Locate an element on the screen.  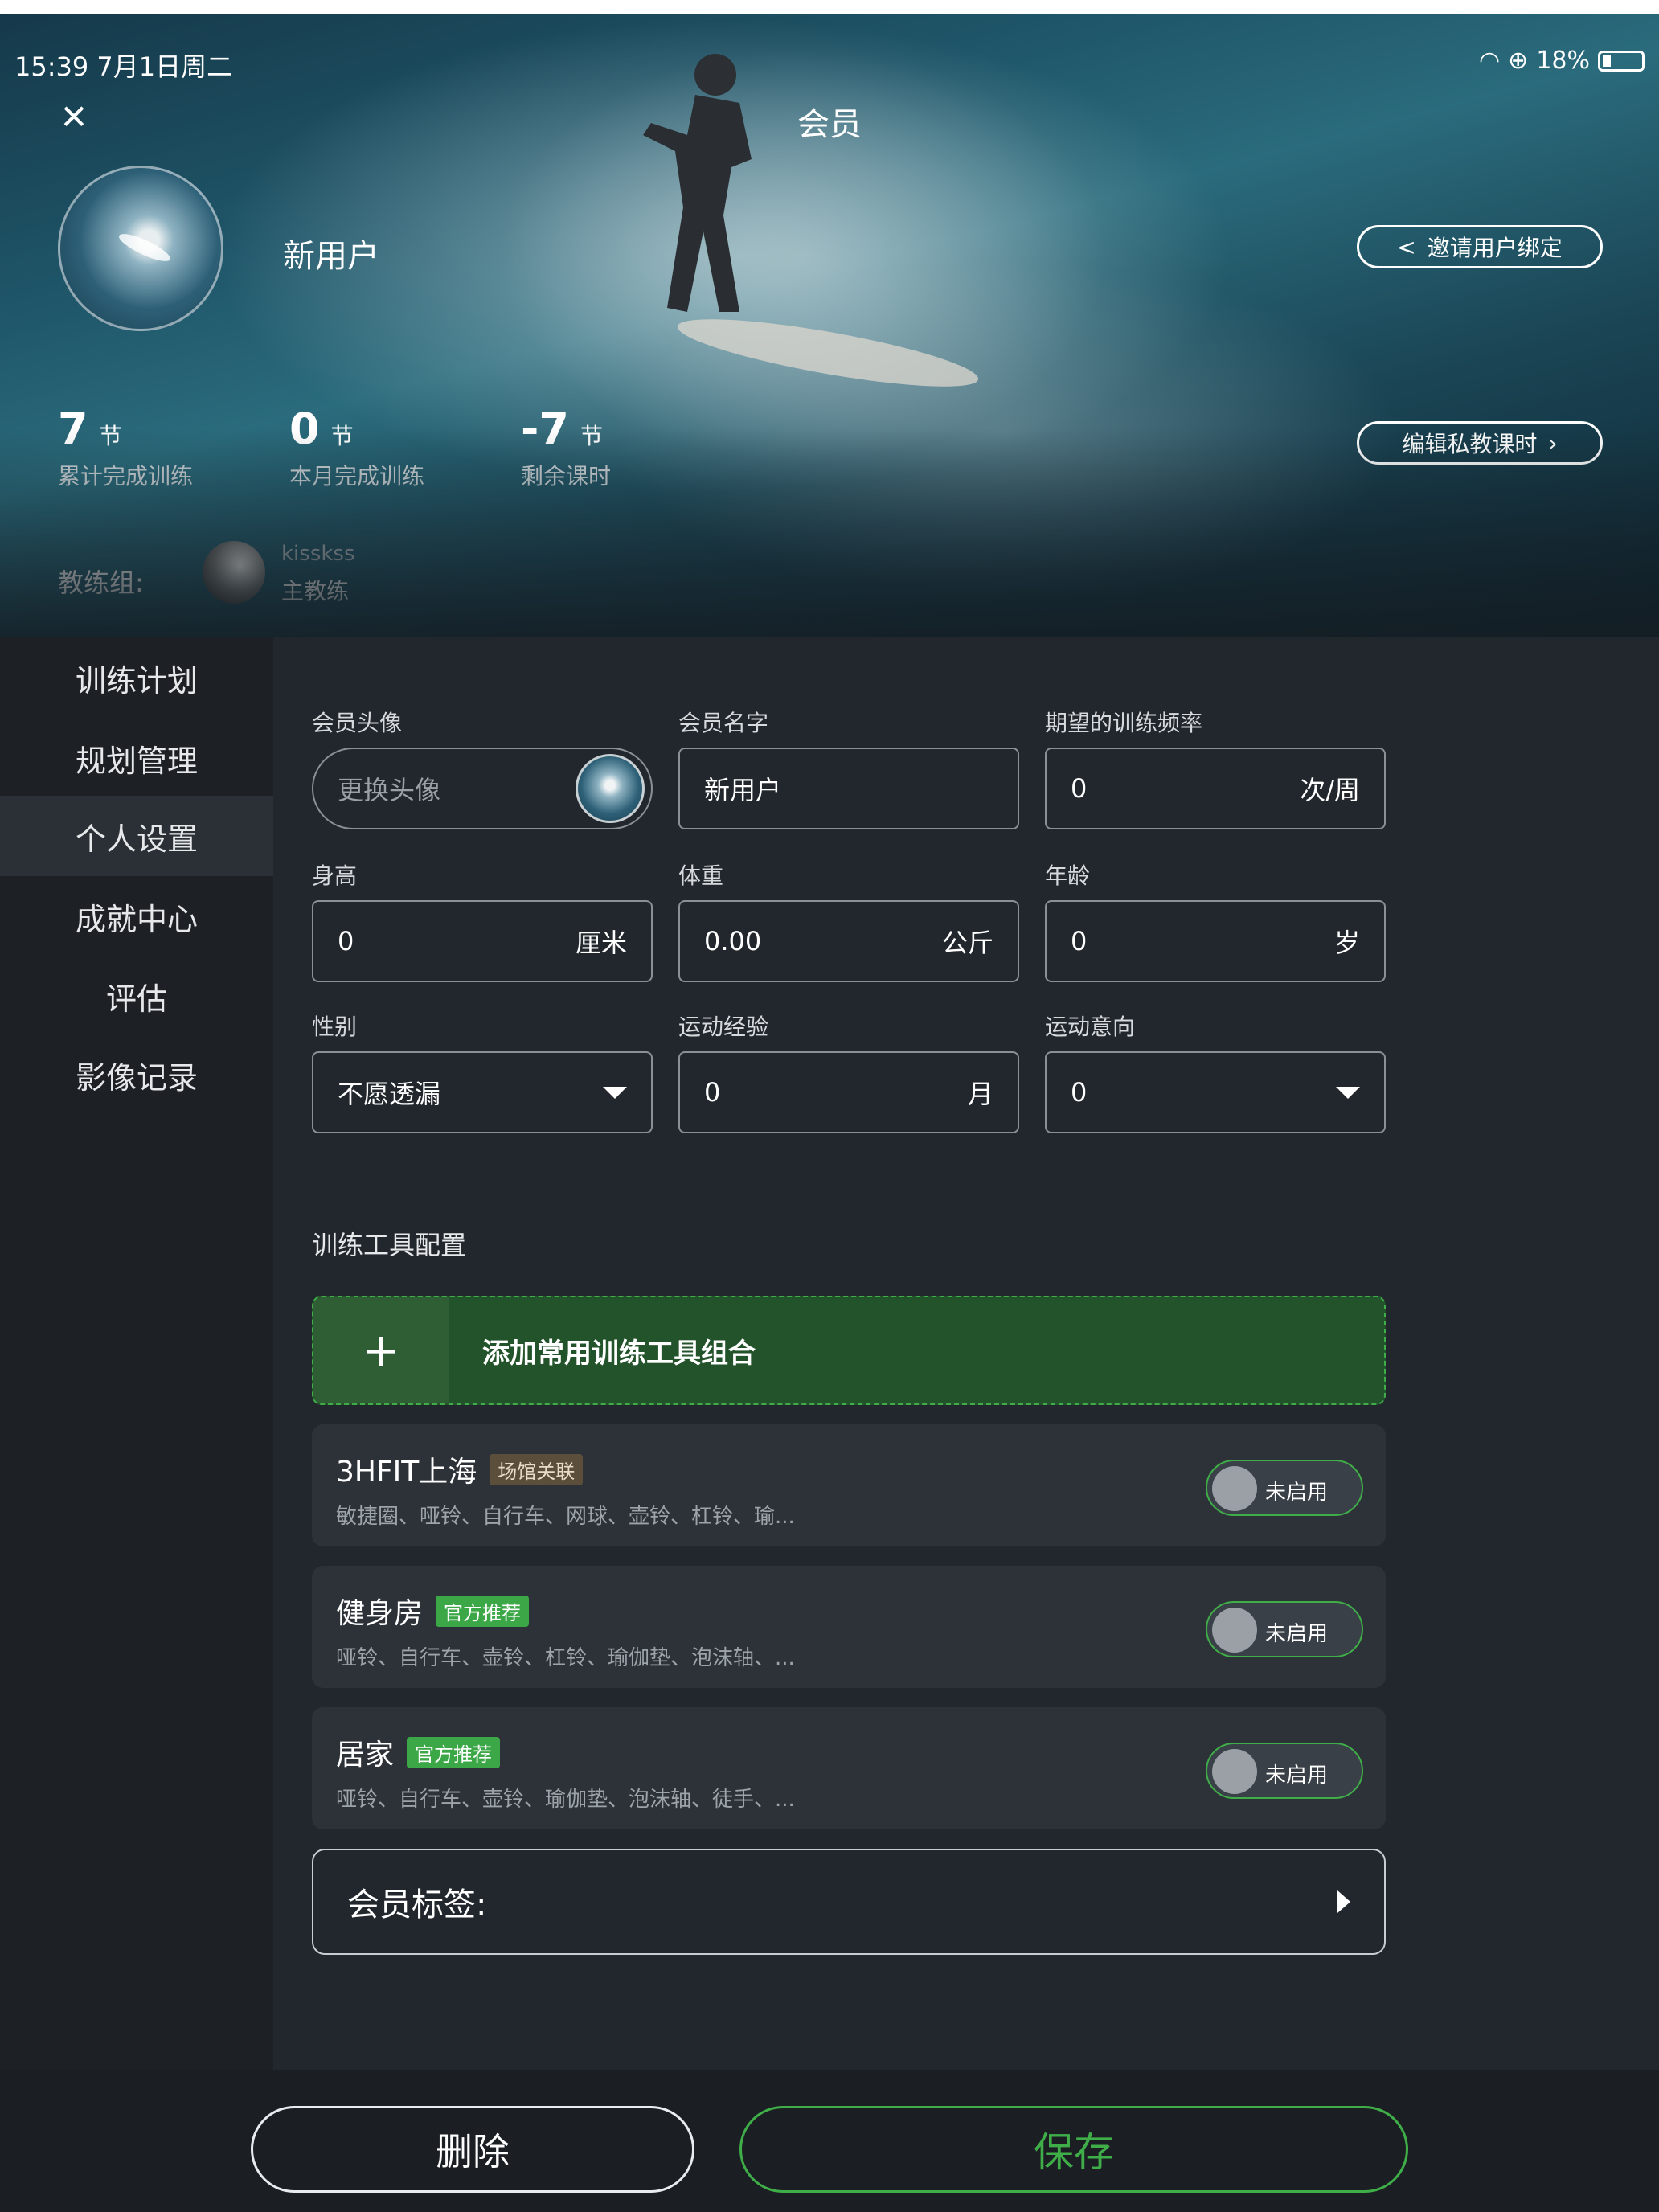
caret-right-icon is located at coordinates (1343, 1901).